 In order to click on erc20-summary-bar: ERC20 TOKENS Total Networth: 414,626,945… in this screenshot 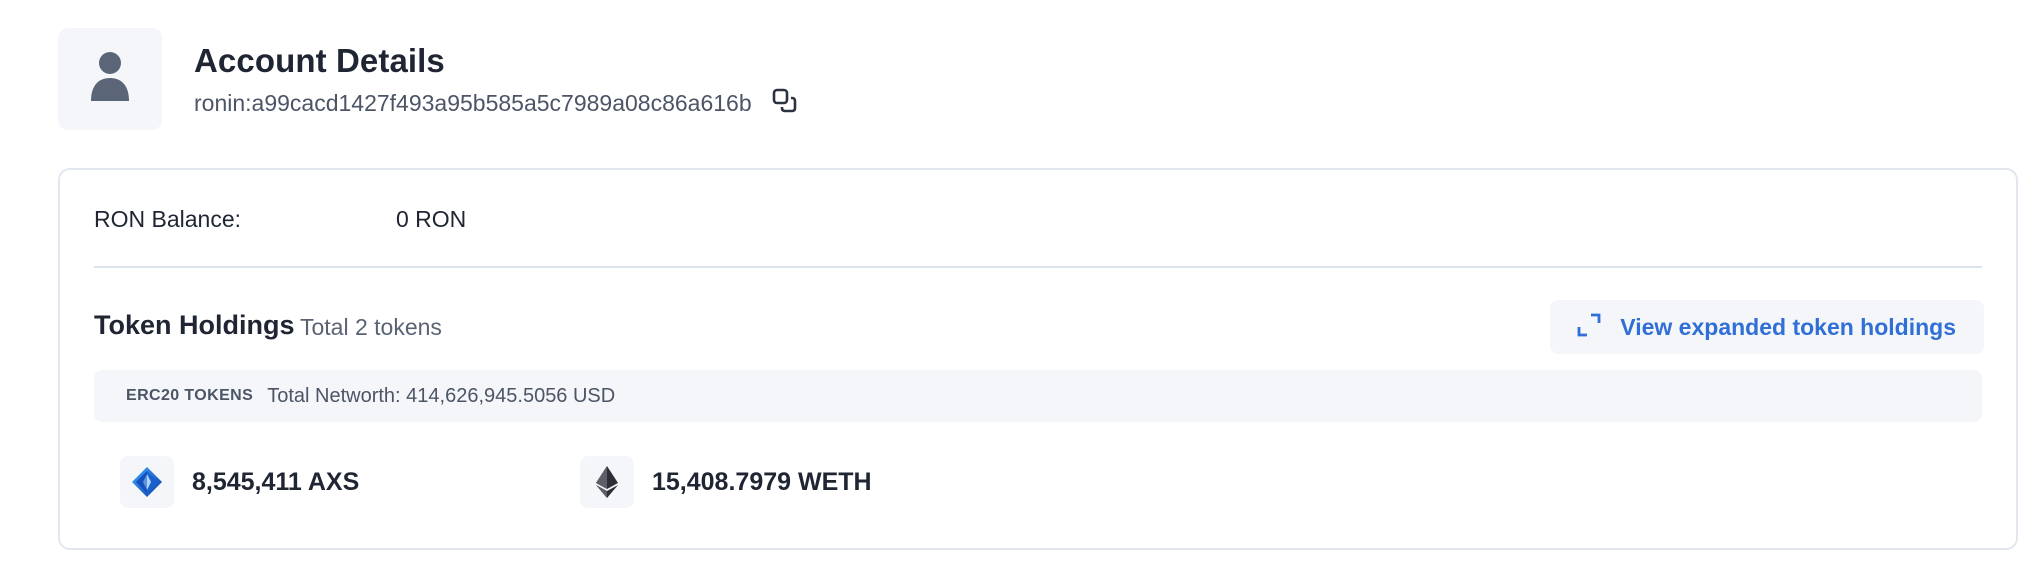, I will do `click(1038, 396)`.